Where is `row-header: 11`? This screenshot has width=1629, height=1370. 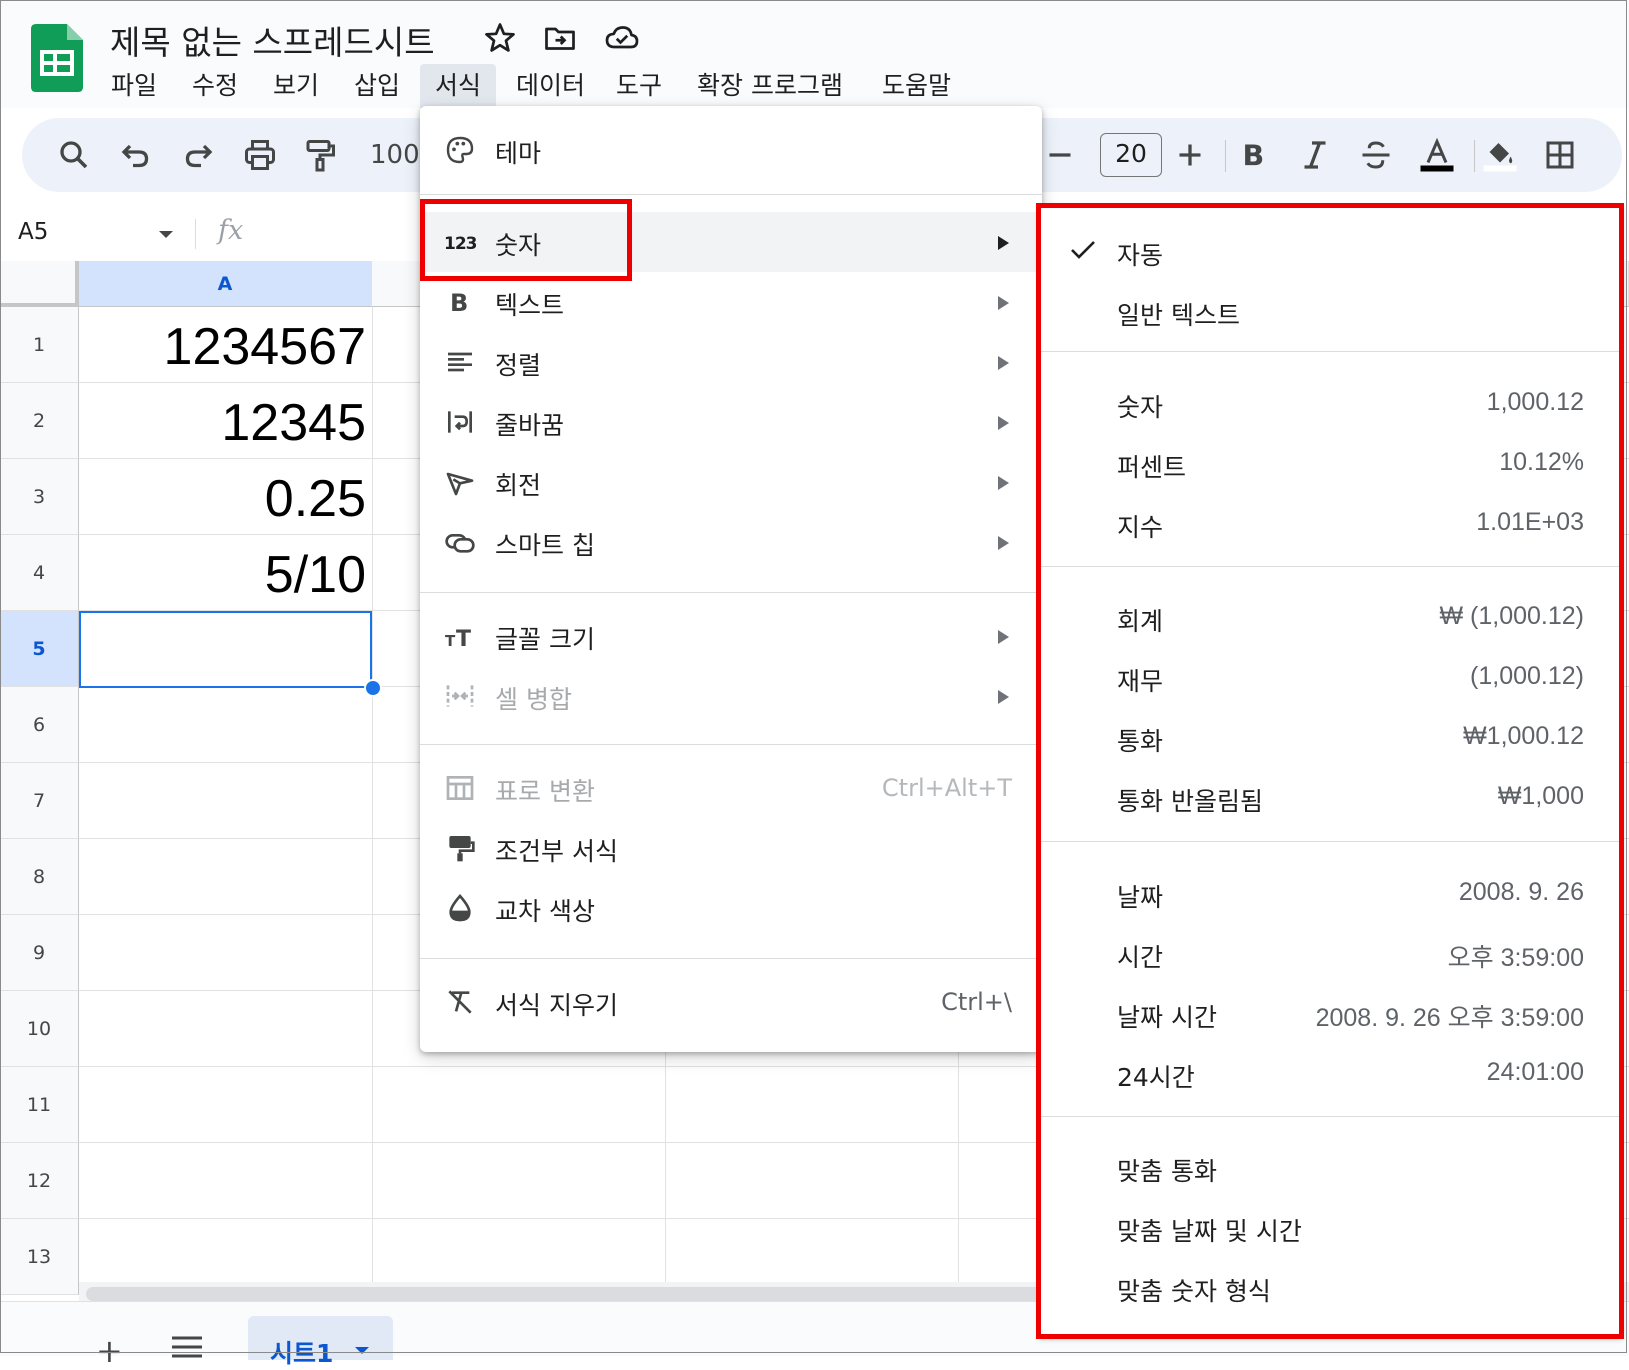 row-header: 11 is located at coordinates (39, 1105).